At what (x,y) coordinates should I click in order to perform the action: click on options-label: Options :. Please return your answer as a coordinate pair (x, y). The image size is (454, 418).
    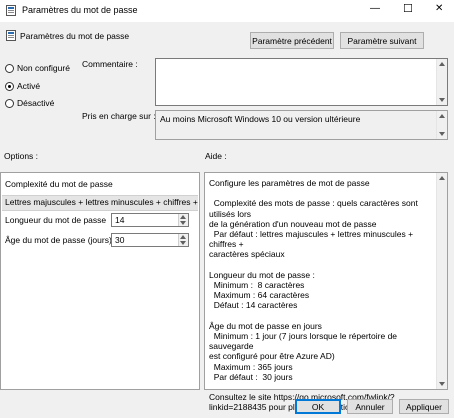
    Looking at the image, I should click on (21, 156).